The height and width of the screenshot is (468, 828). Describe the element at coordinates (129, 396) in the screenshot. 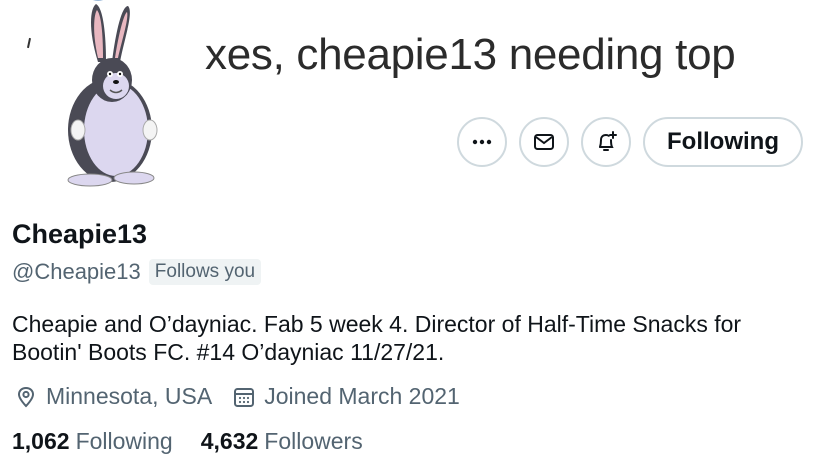

I see `location-text: Minnesota, USA` at that location.